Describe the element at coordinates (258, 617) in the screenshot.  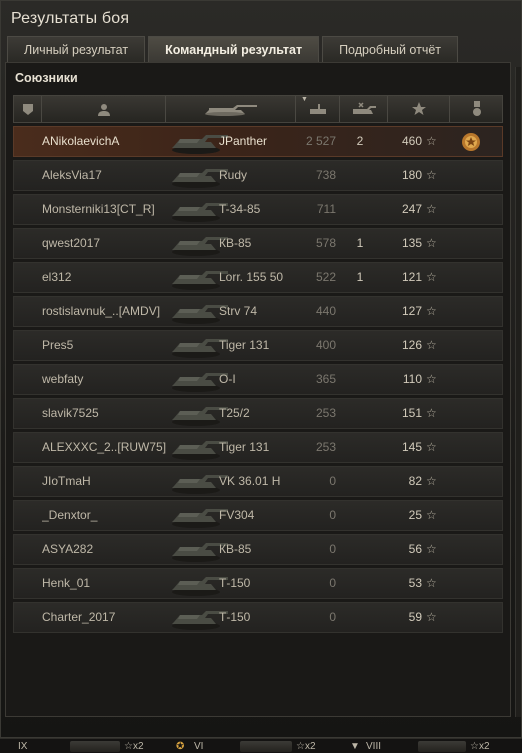
I see `table-row: Charter_2017 Т-150 0 59 ☆` at that location.